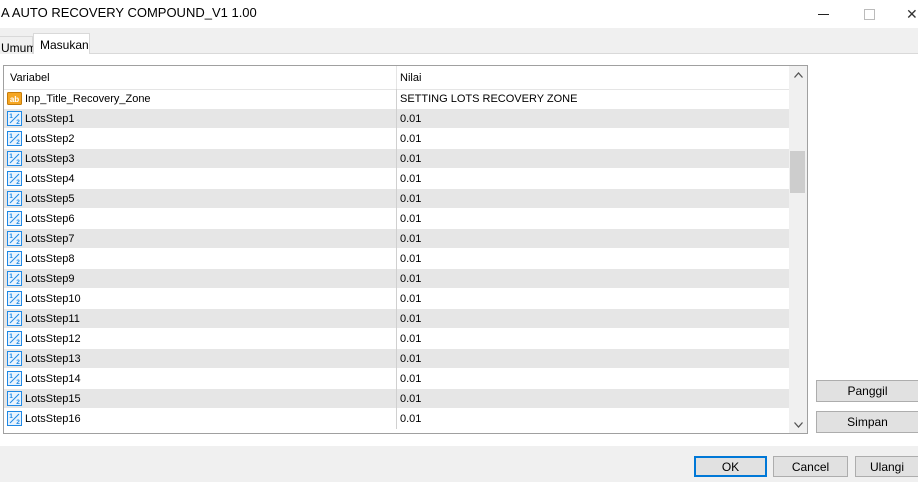 This screenshot has height=482, width=918. I want to click on column-header-value: Nilai, so click(410, 78).